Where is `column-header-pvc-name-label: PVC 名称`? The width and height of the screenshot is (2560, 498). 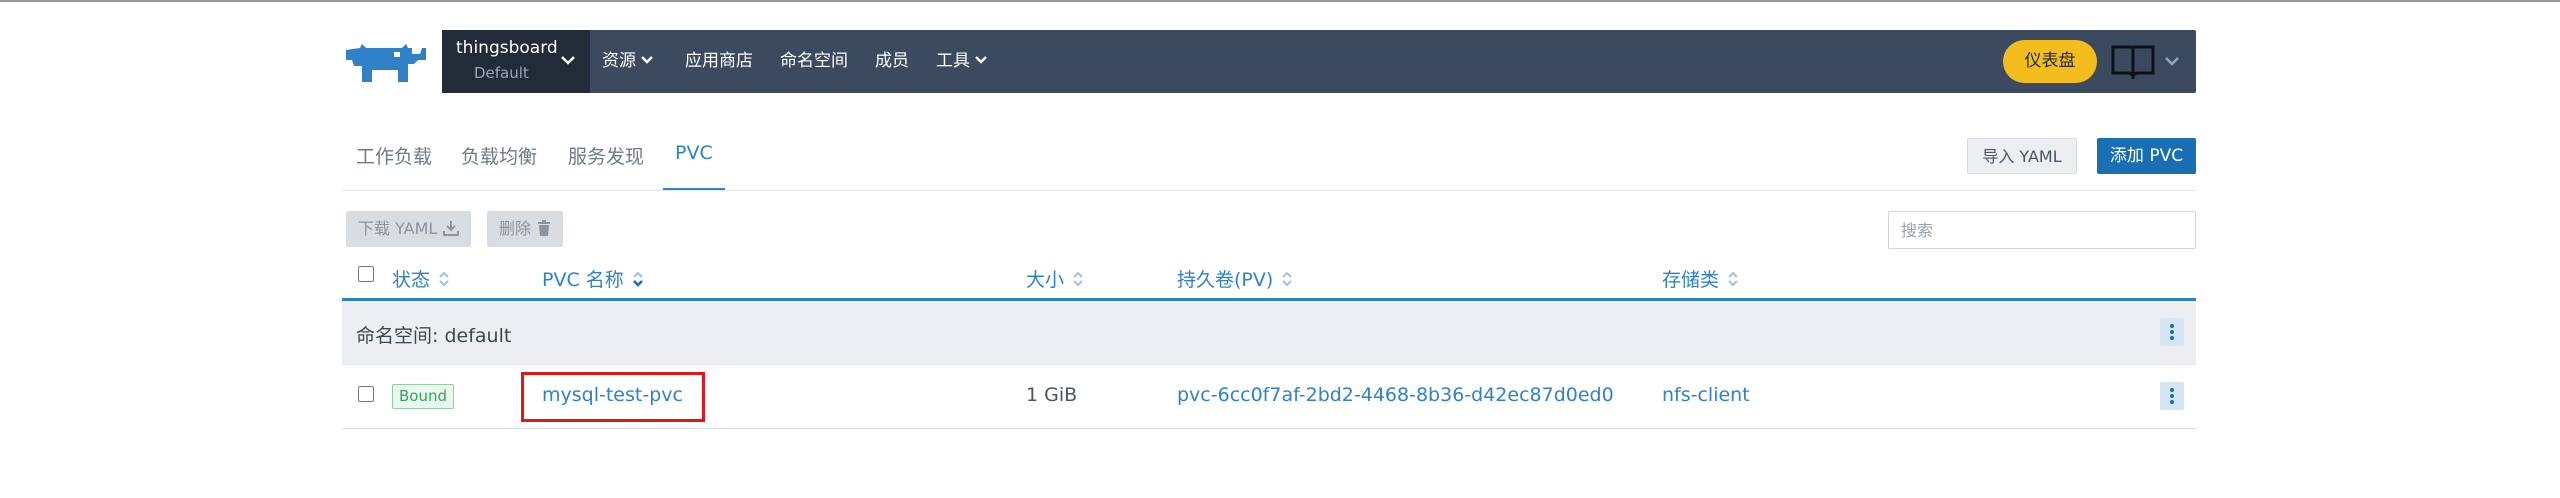 column-header-pvc-name-label: PVC 名称 is located at coordinates (583, 280).